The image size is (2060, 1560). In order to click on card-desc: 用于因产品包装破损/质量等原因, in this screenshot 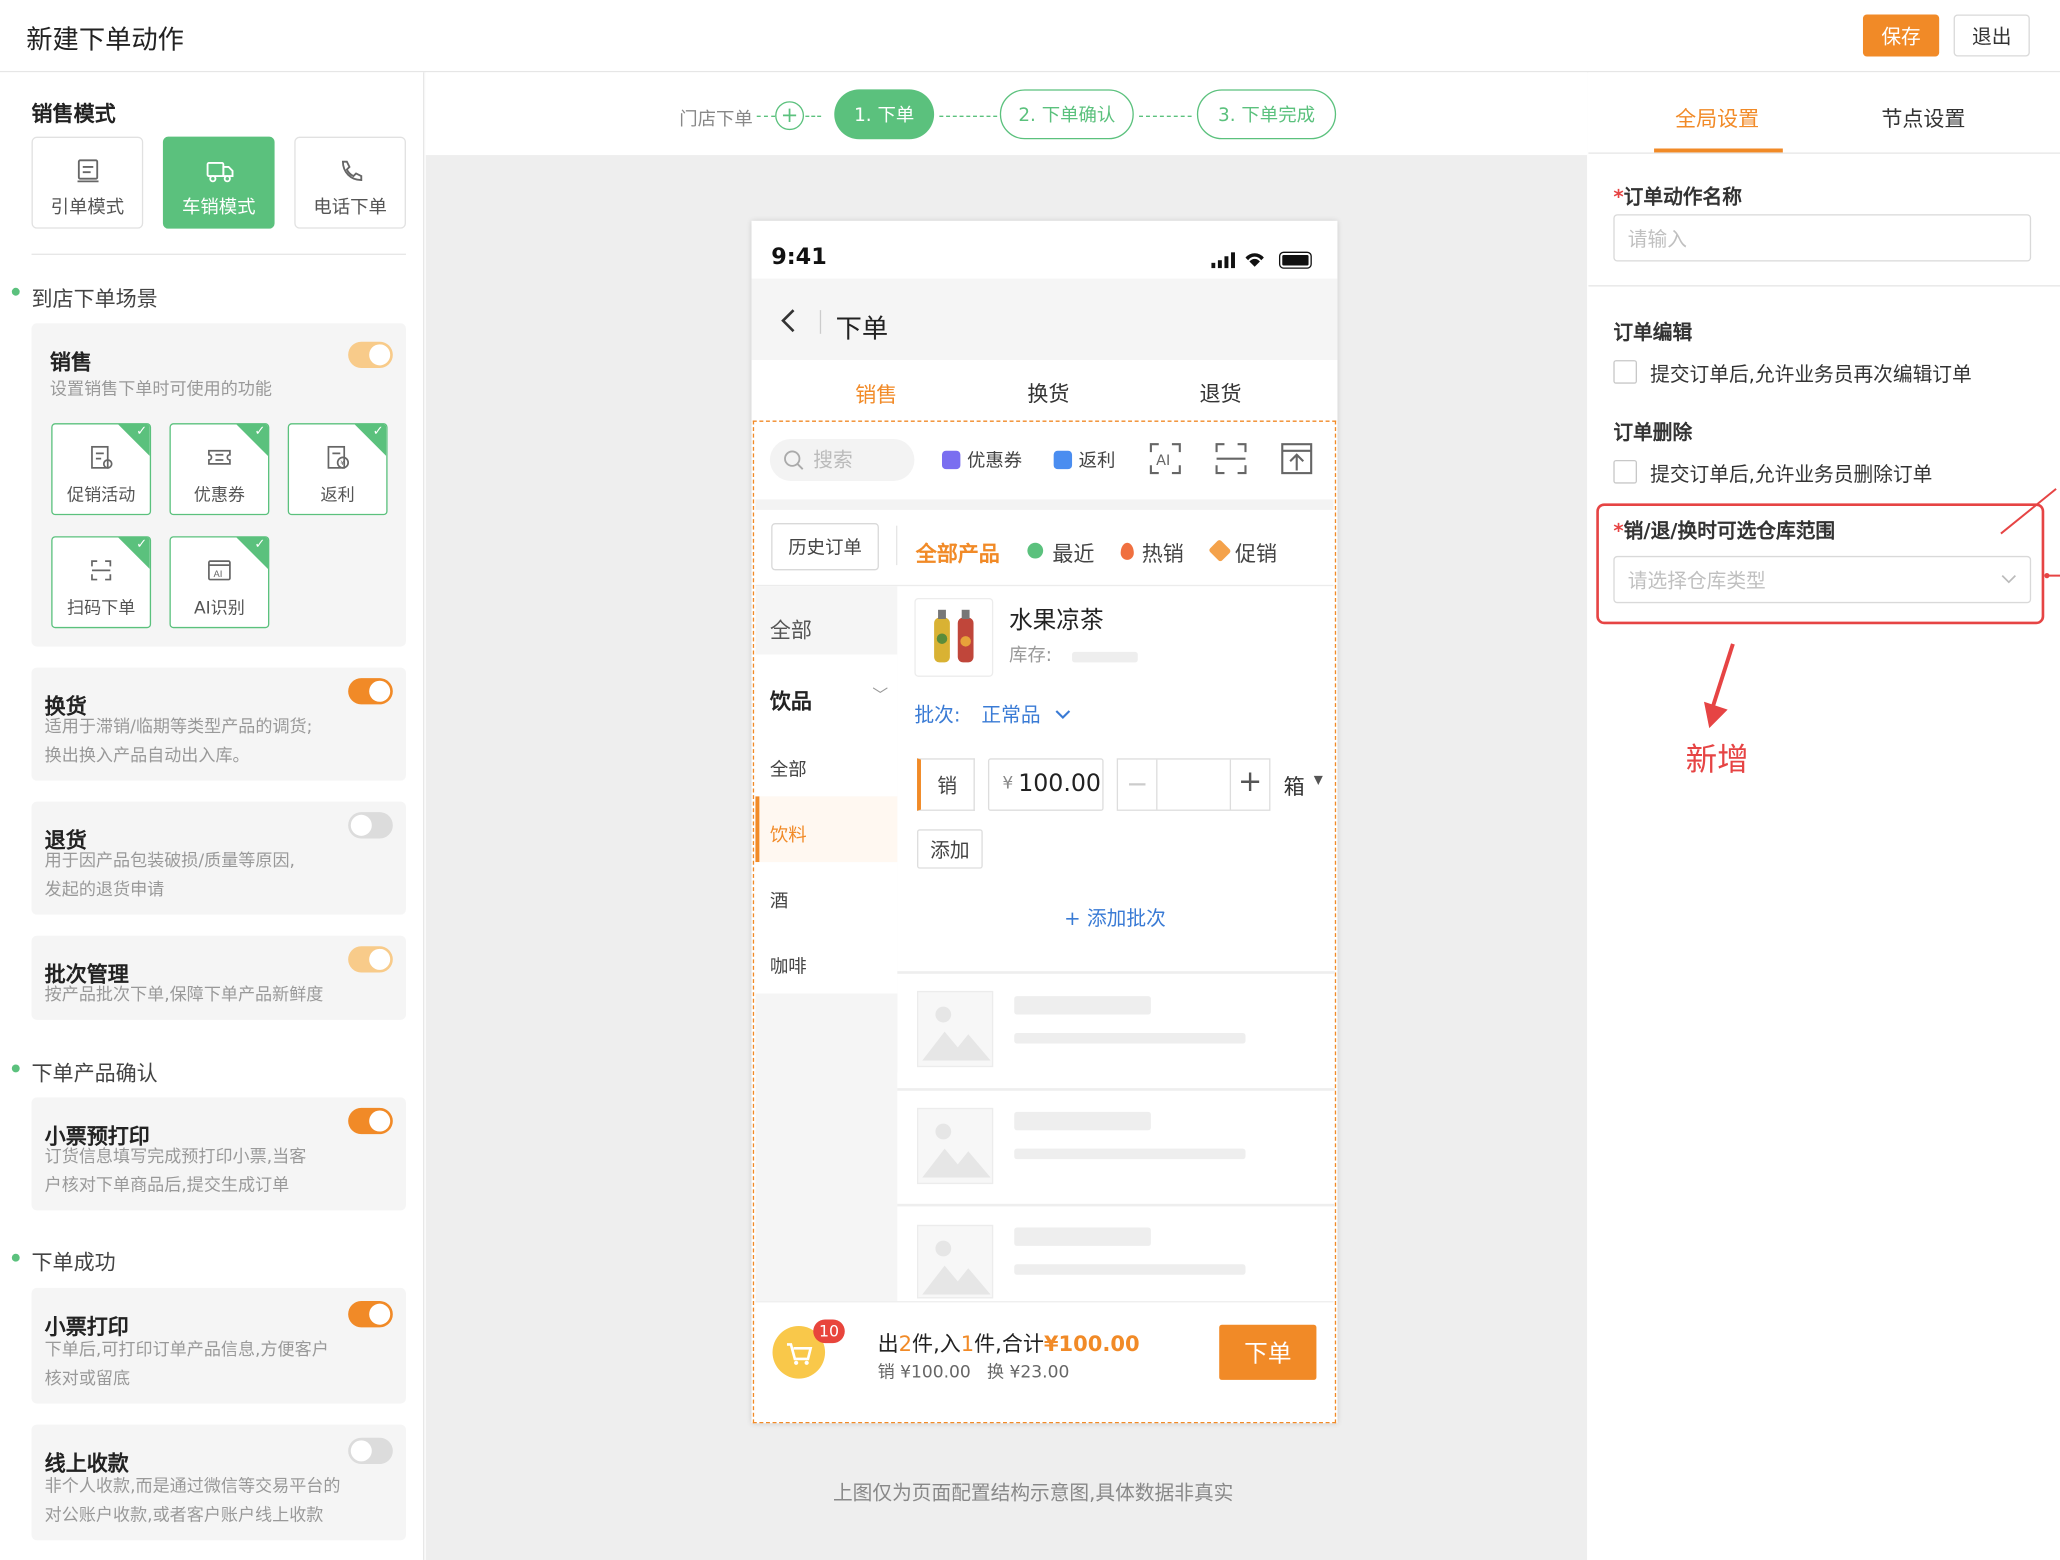, I will do `click(169, 861)`.